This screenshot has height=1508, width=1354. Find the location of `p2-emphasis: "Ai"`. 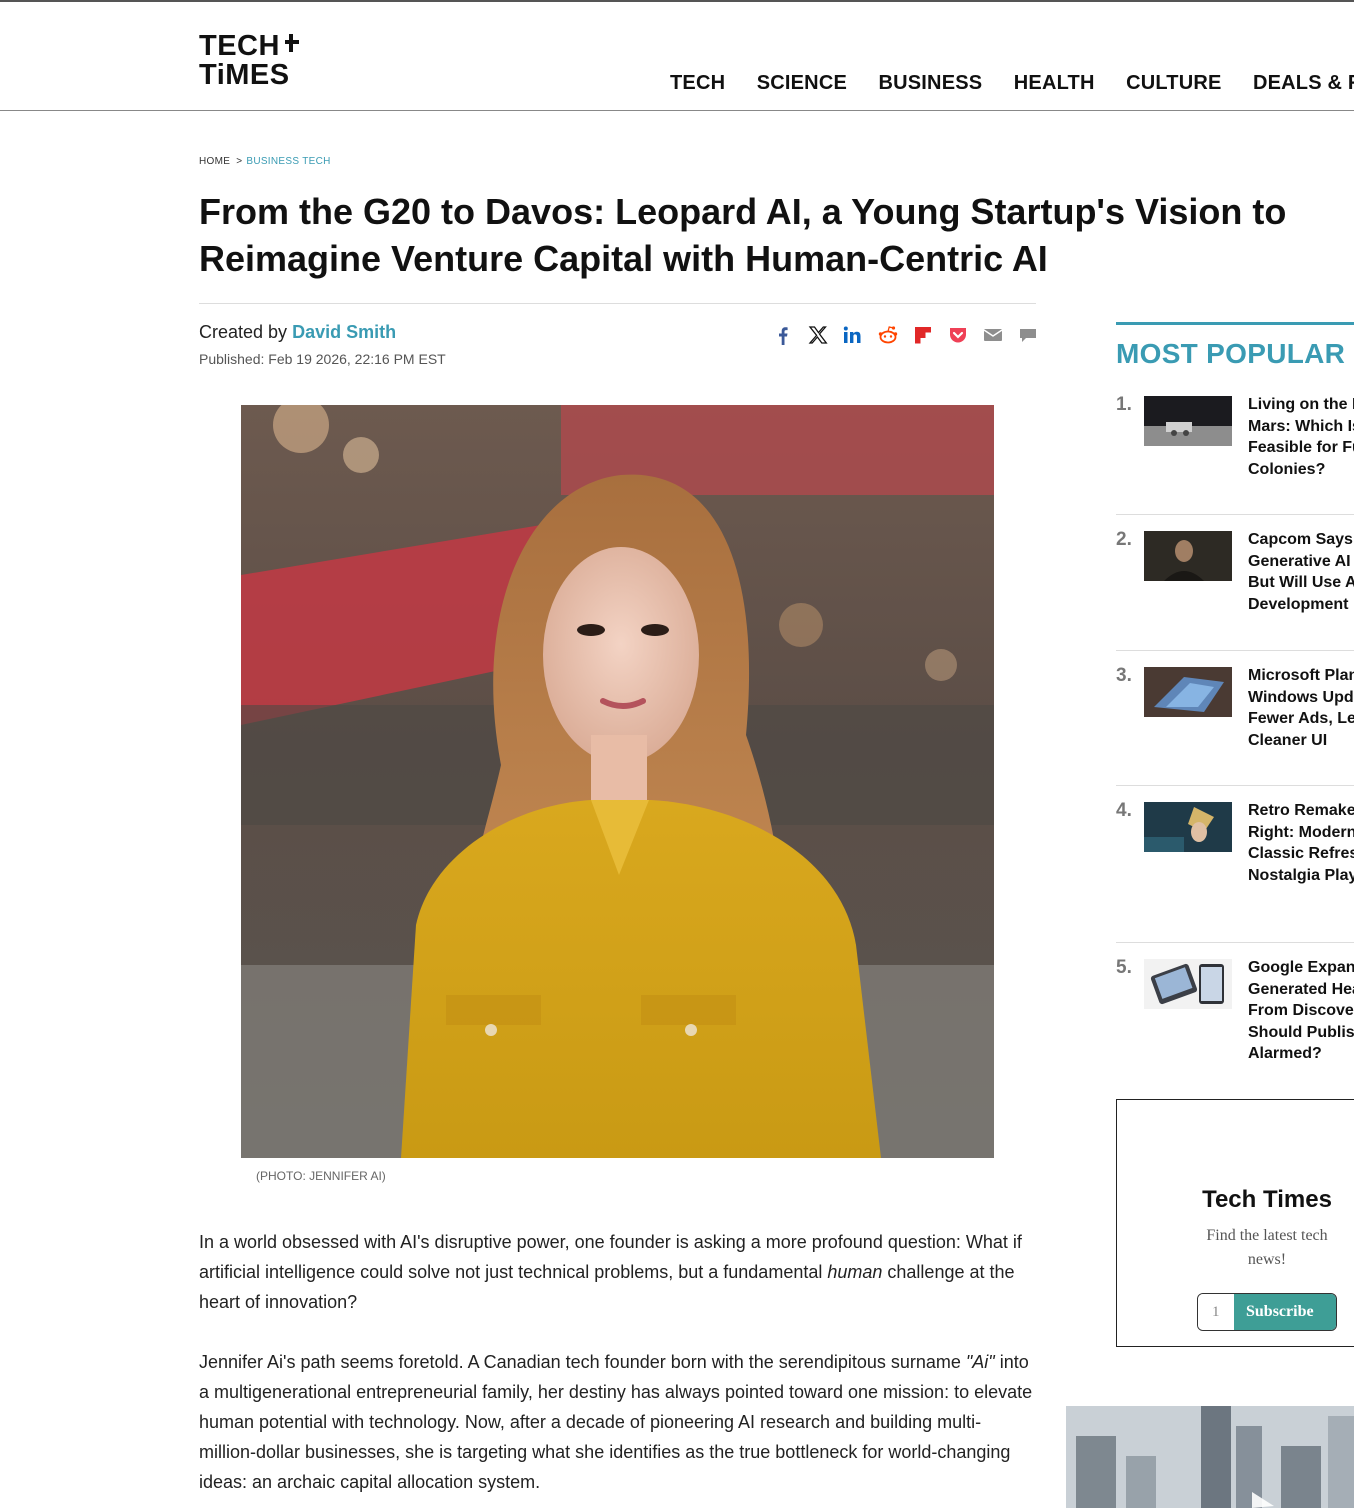

p2-emphasis: "Ai" is located at coordinates (980, 1362).